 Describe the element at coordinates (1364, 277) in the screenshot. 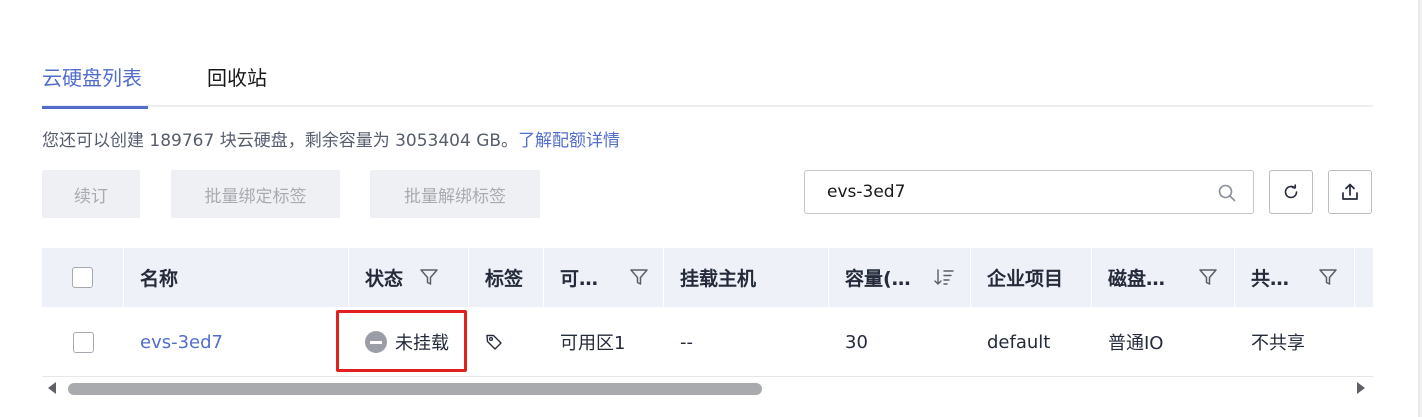

I see `header-overflow-column` at that location.